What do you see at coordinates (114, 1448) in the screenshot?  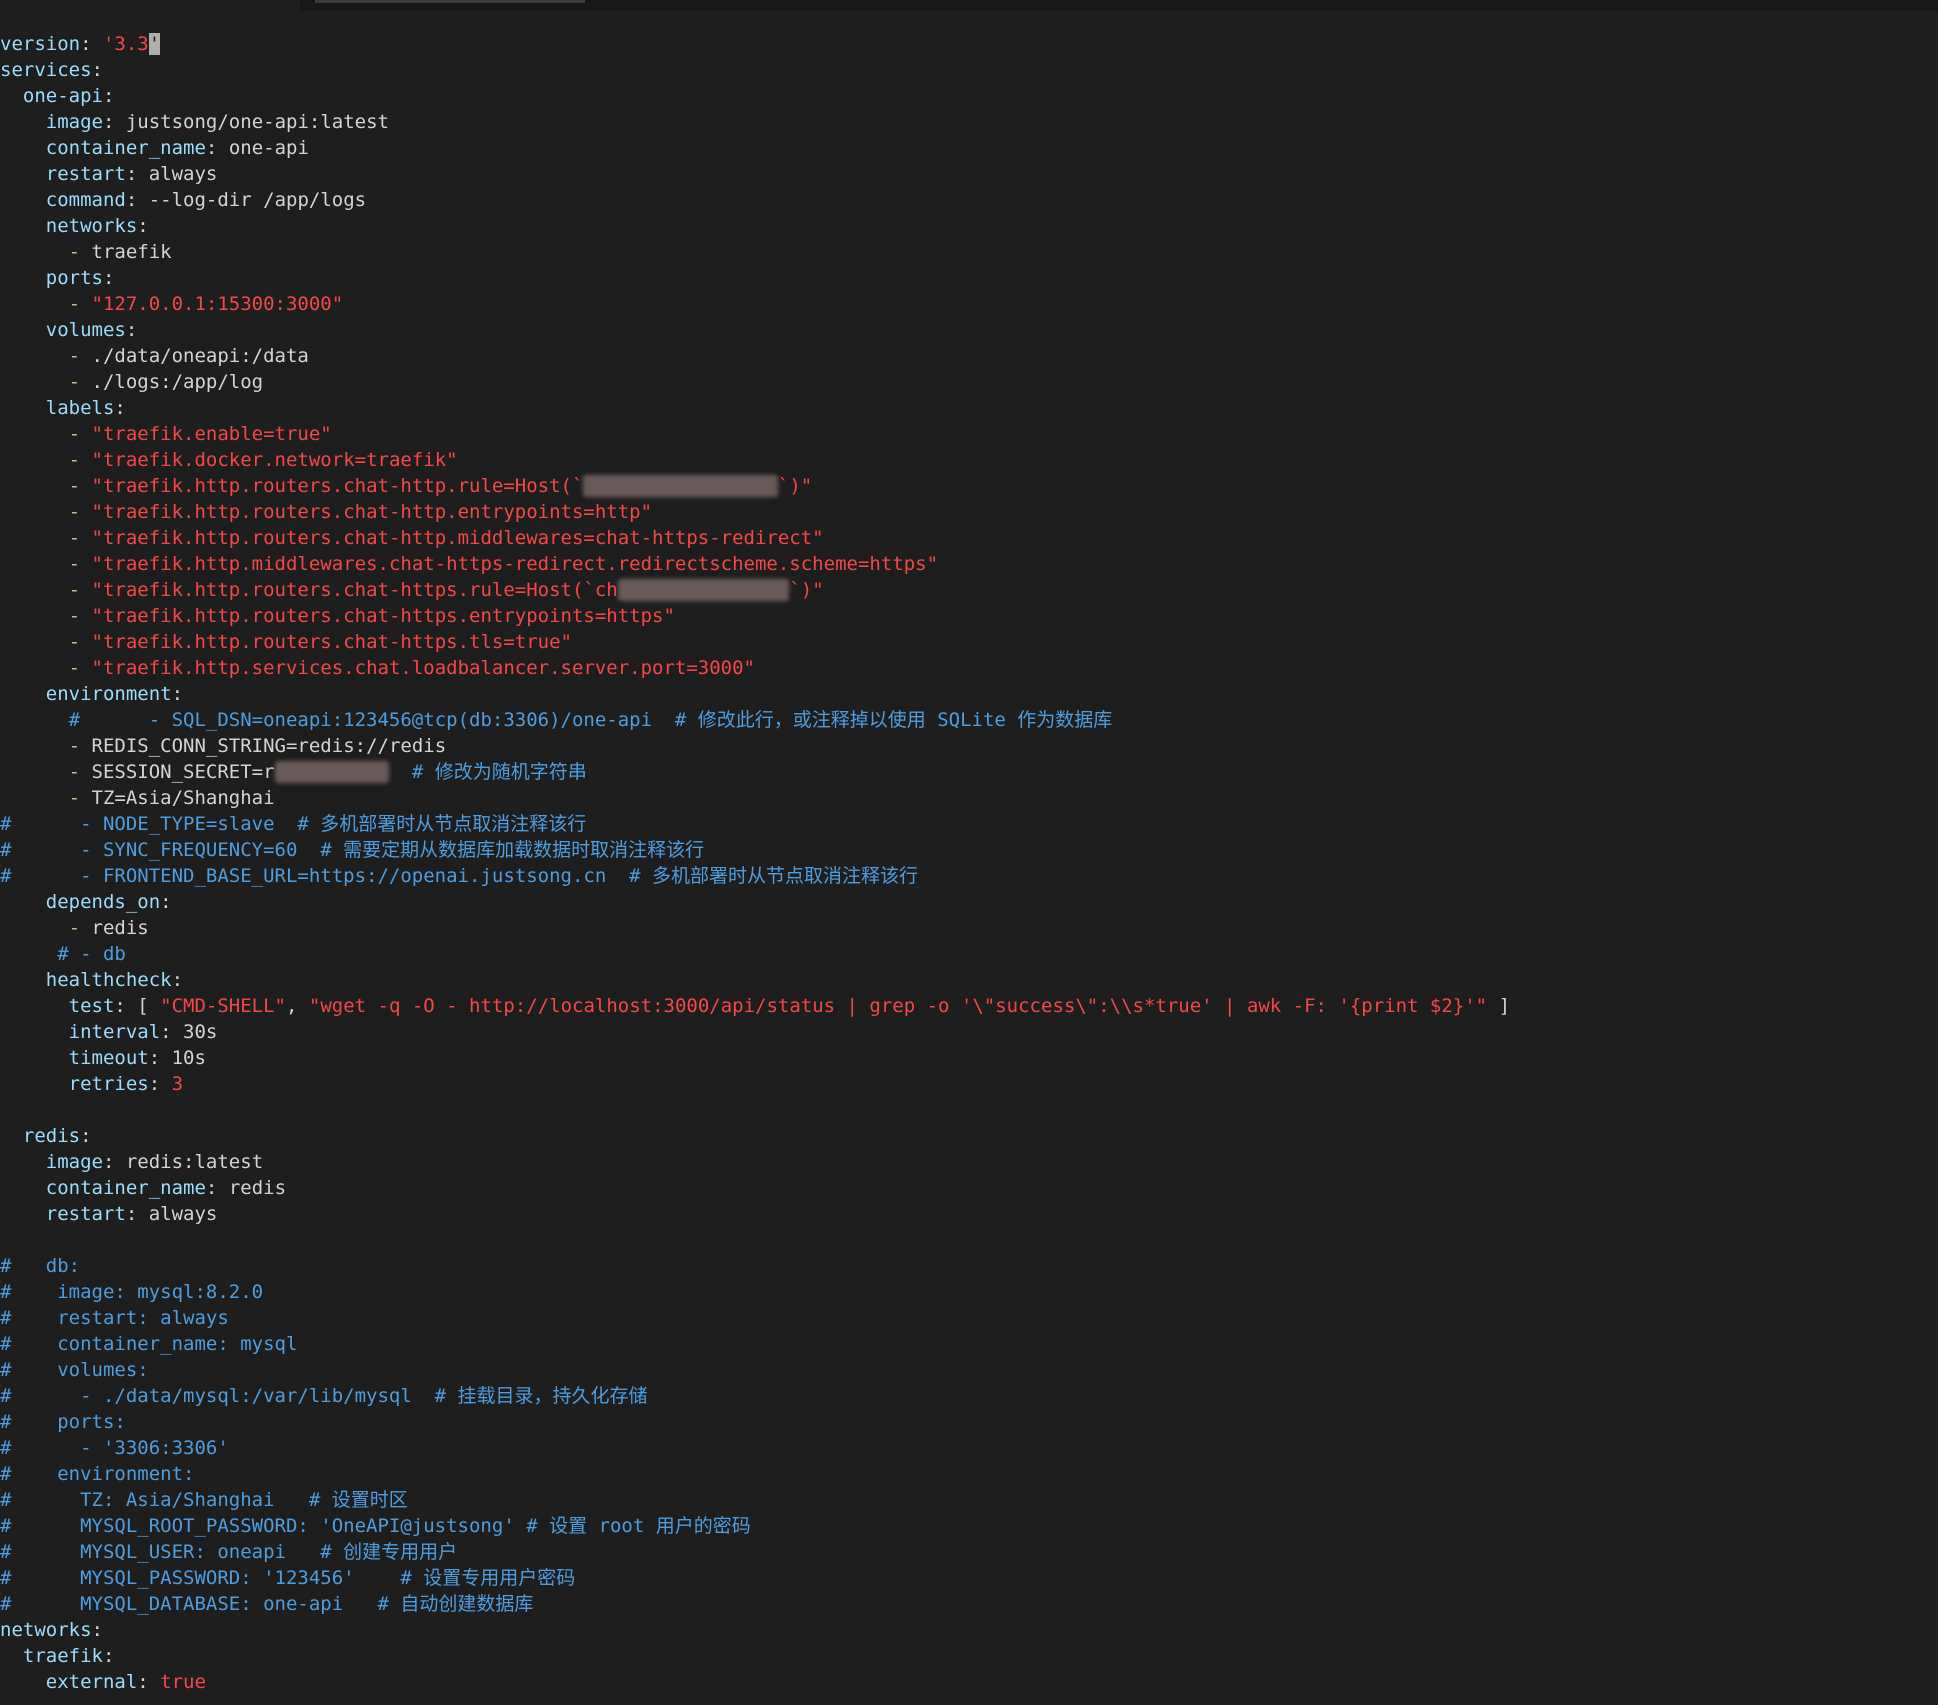 I see `code-token: # - '3306:3306'` at bounding box center [114, 1448].